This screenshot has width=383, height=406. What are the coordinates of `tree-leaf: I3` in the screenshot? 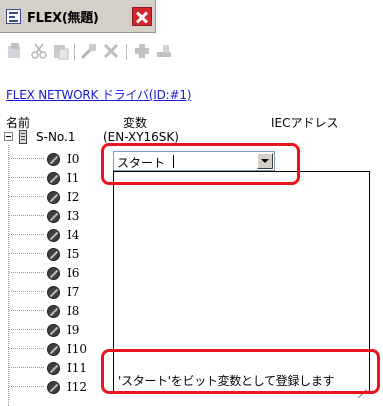 It's located at (60, 216).